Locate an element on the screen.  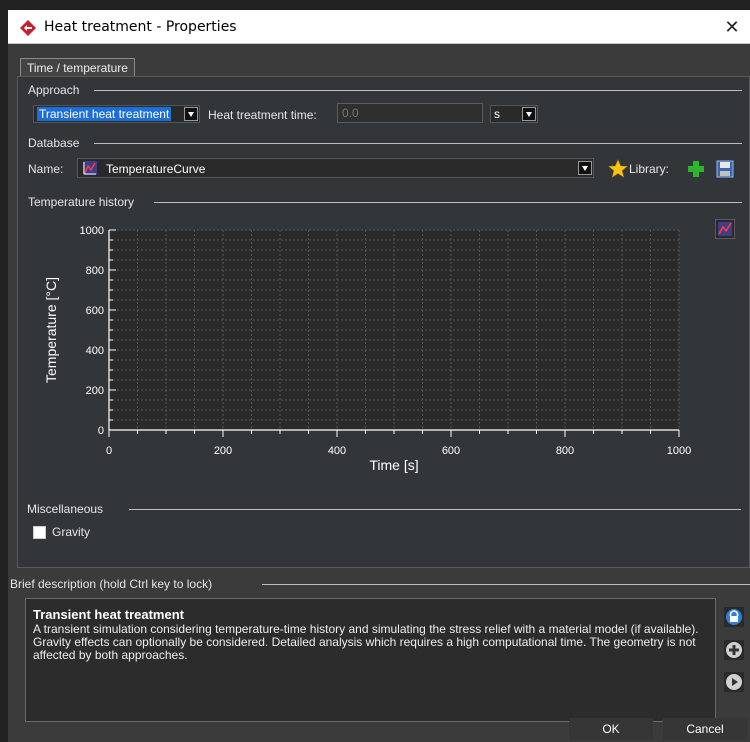
approach-section-header: Approach is located at coordinates (385, 90).